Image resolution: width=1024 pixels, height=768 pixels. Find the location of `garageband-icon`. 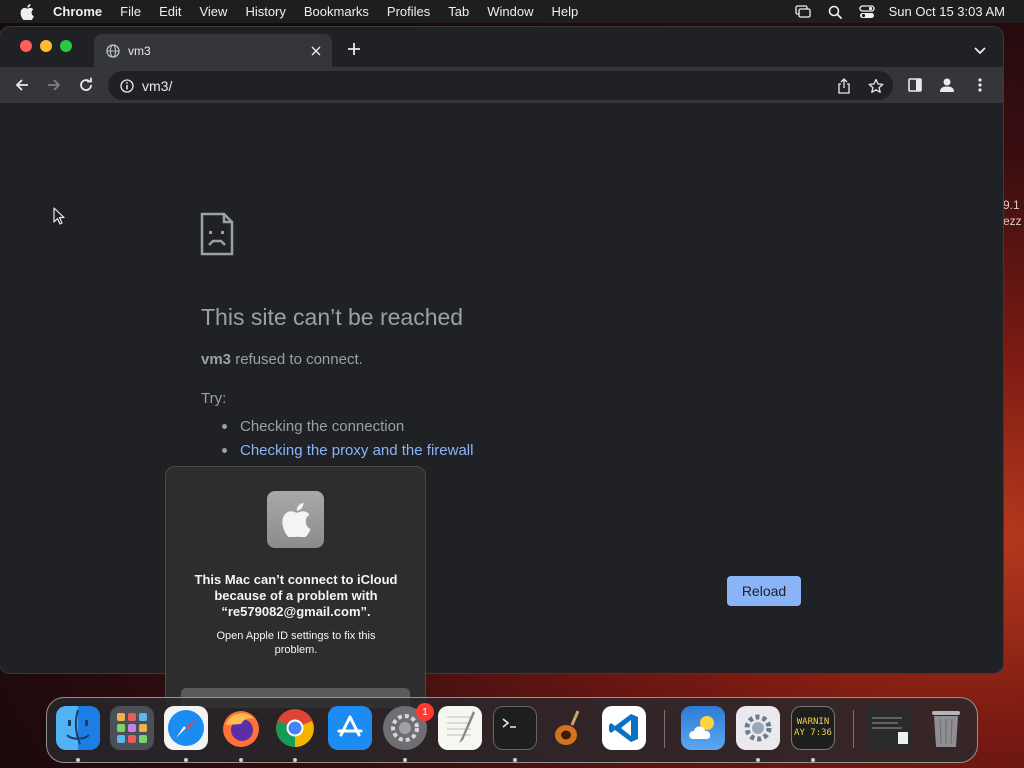

garageband-icon is located at coordinates (569, 728).